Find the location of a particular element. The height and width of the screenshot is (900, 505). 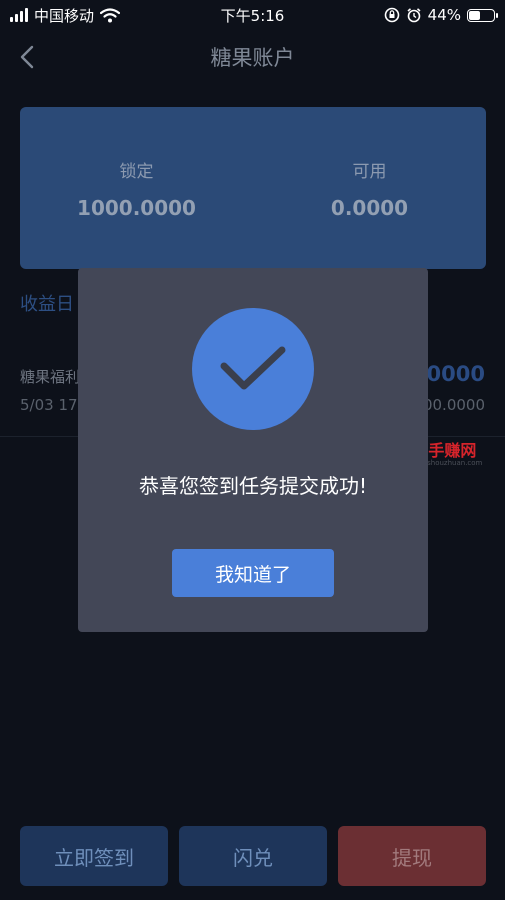

available-label: 可用 is located at coordinates (369, 171).